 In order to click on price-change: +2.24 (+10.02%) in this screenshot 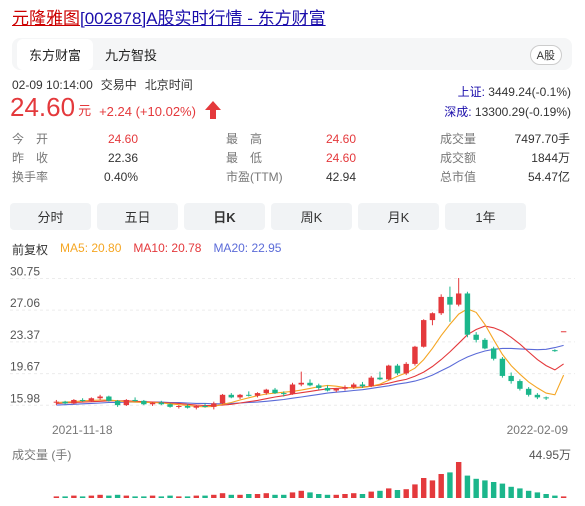, I will do `click(147, 111)`.